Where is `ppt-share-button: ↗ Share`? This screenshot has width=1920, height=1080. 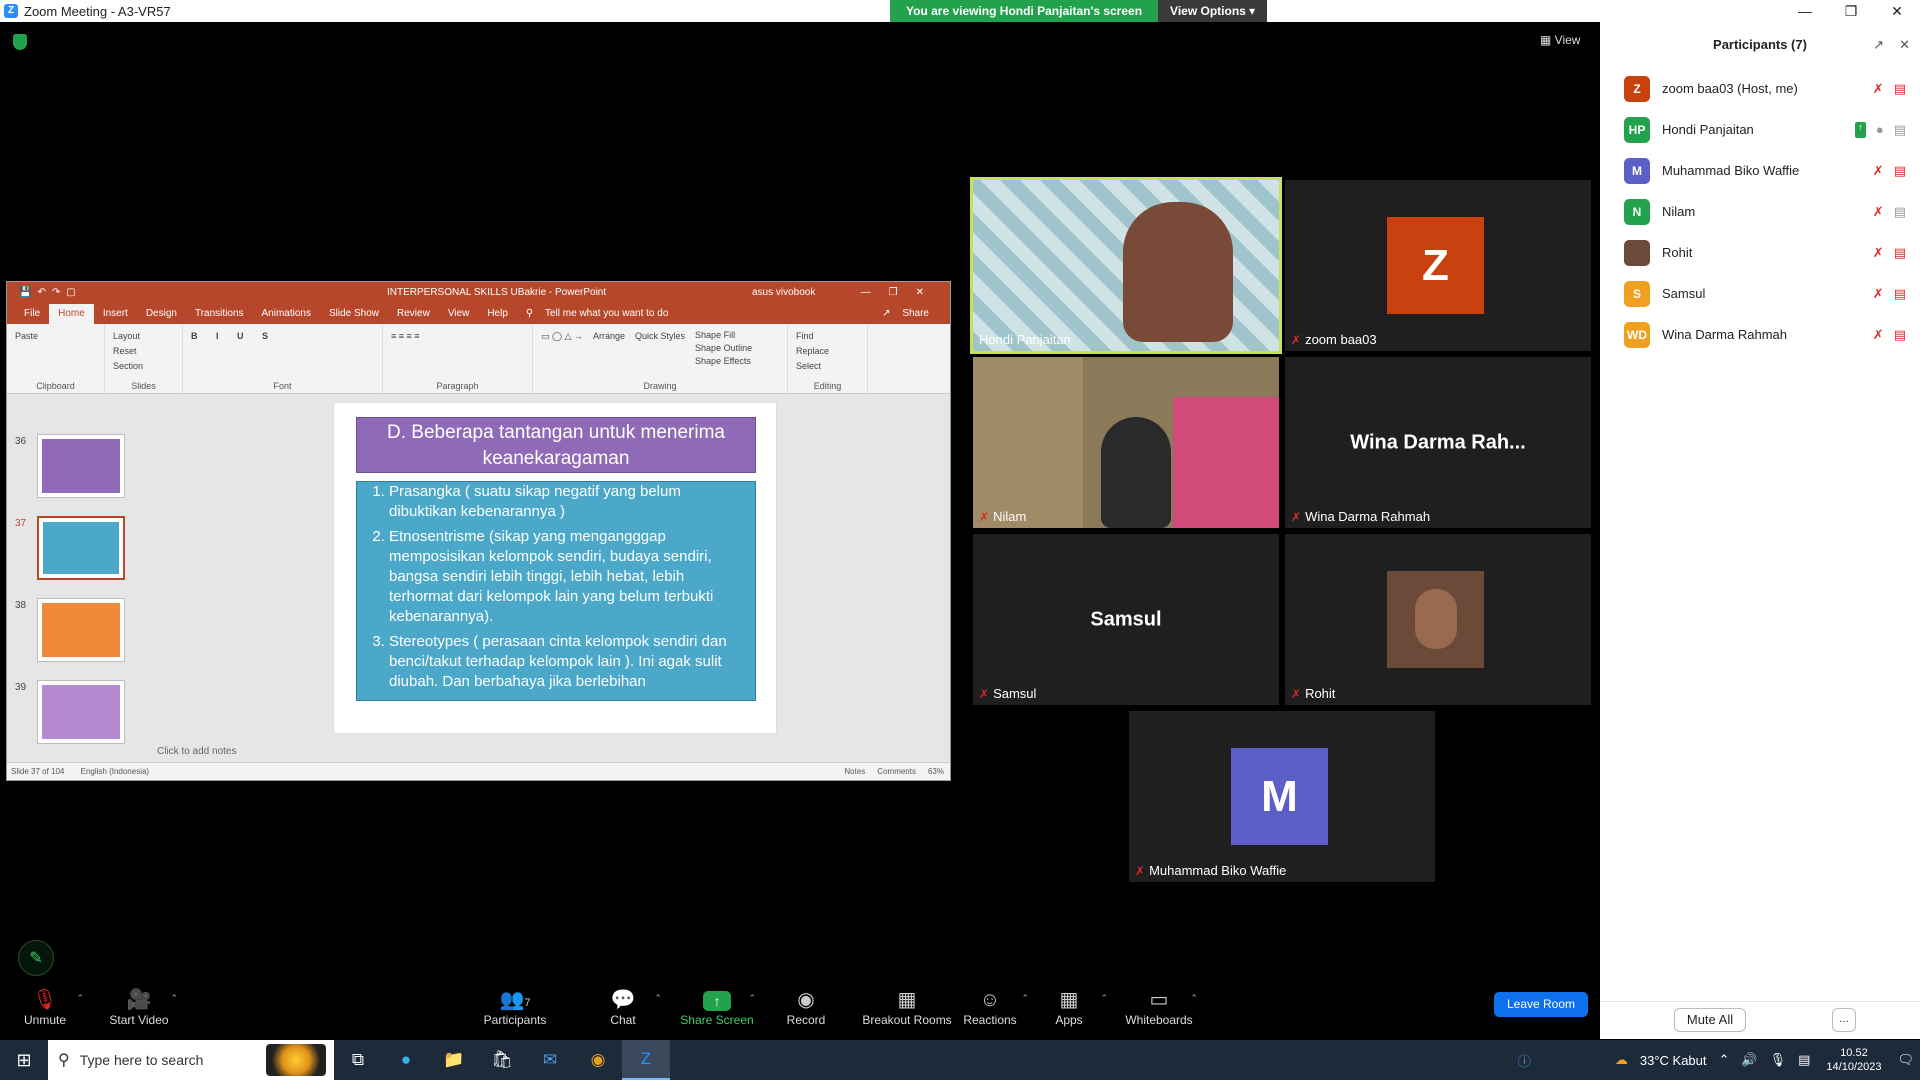
ppt-share-button: ↗ Share is located at coordinates (911, 314).